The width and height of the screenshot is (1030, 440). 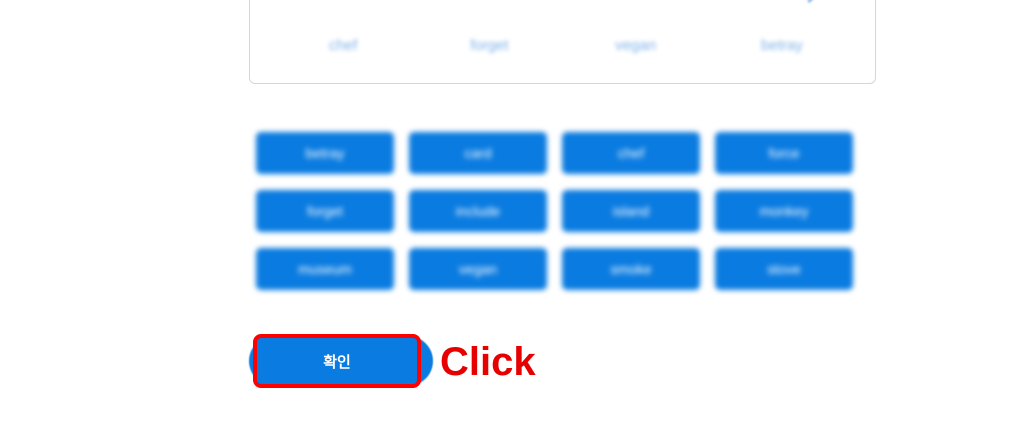 What do you see at coordinates (325, 269) in the screenshot?
I see `word-button: museum` at bounding box center [325, 269].